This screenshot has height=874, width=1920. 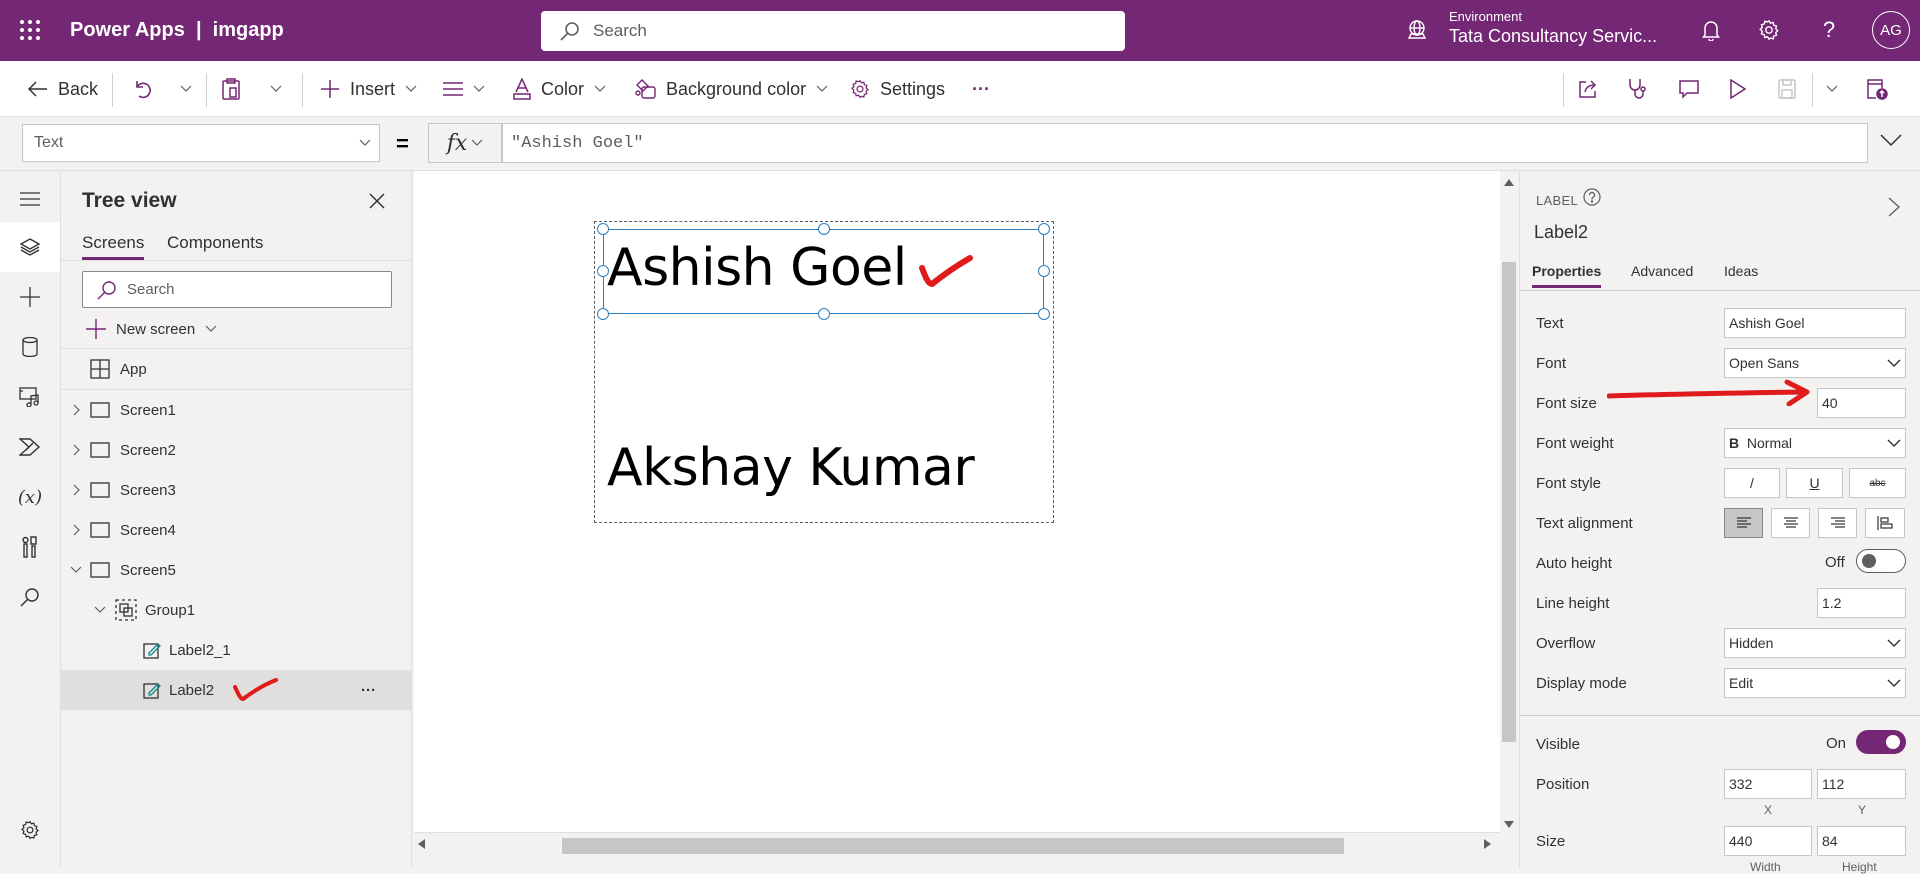 What do you see at coordinates (1752, 483) in the screenshot?
I see `italic-button: /` at bounding box center [1752, 483].